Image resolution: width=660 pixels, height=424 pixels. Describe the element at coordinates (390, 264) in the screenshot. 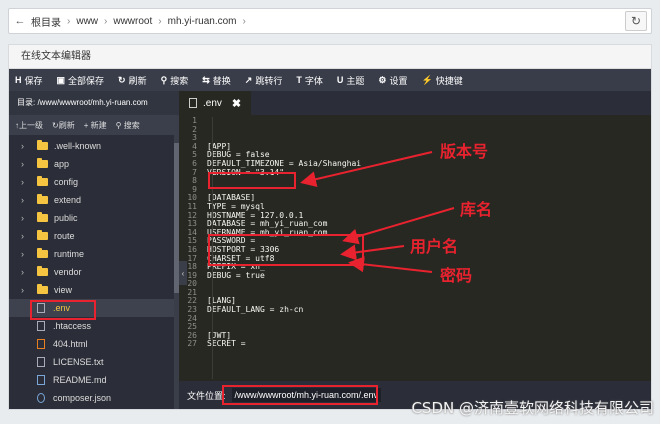

I see `password-arrow` at that location.